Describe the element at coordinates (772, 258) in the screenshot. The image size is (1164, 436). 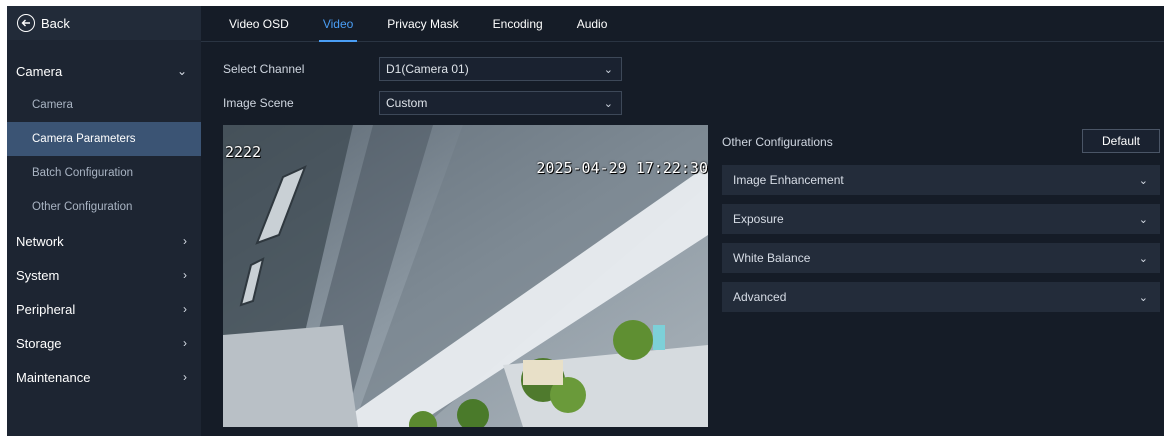
I see `section-label: White Balance` at that location.